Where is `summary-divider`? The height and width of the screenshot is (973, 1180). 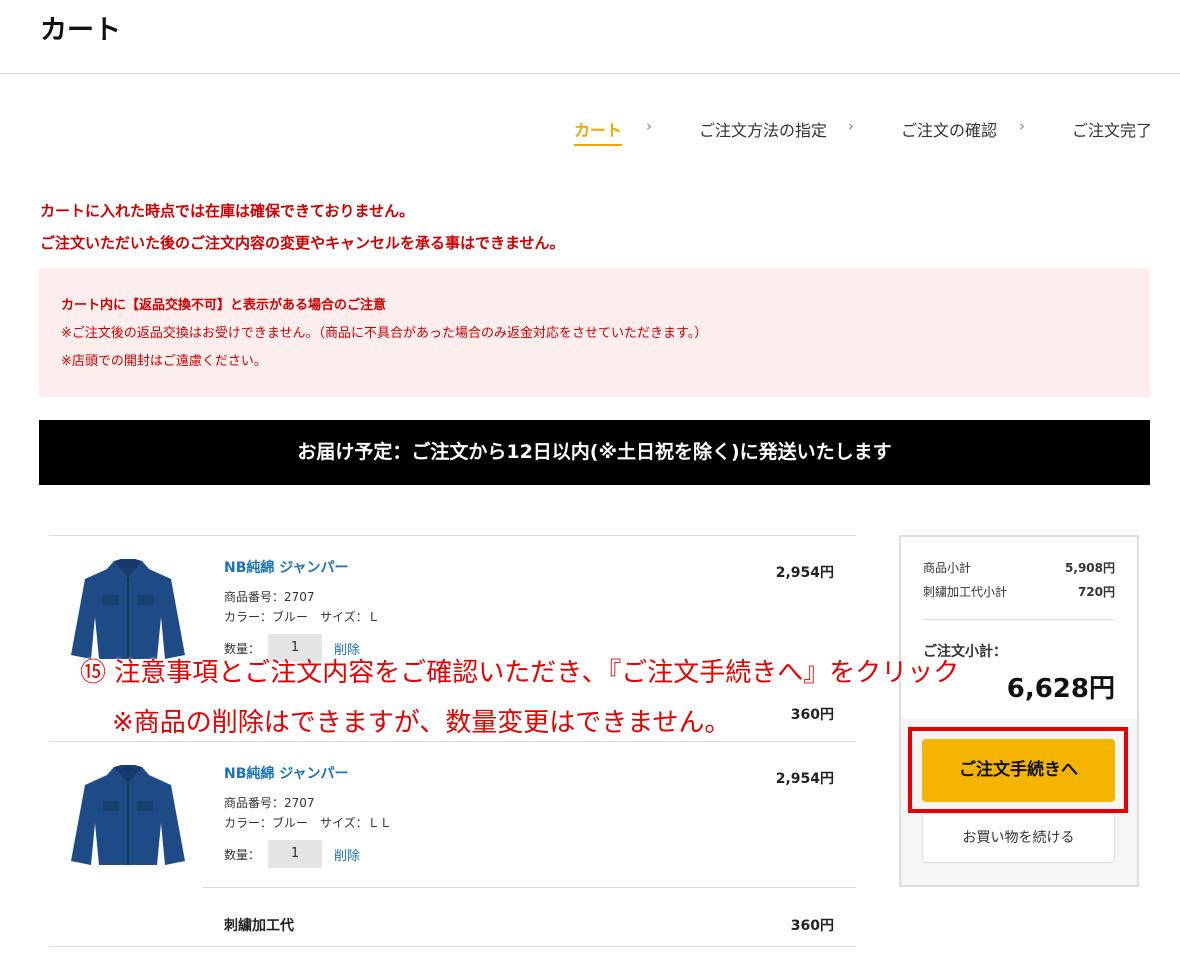 summary-divider is located at coordinates (1019, 619).